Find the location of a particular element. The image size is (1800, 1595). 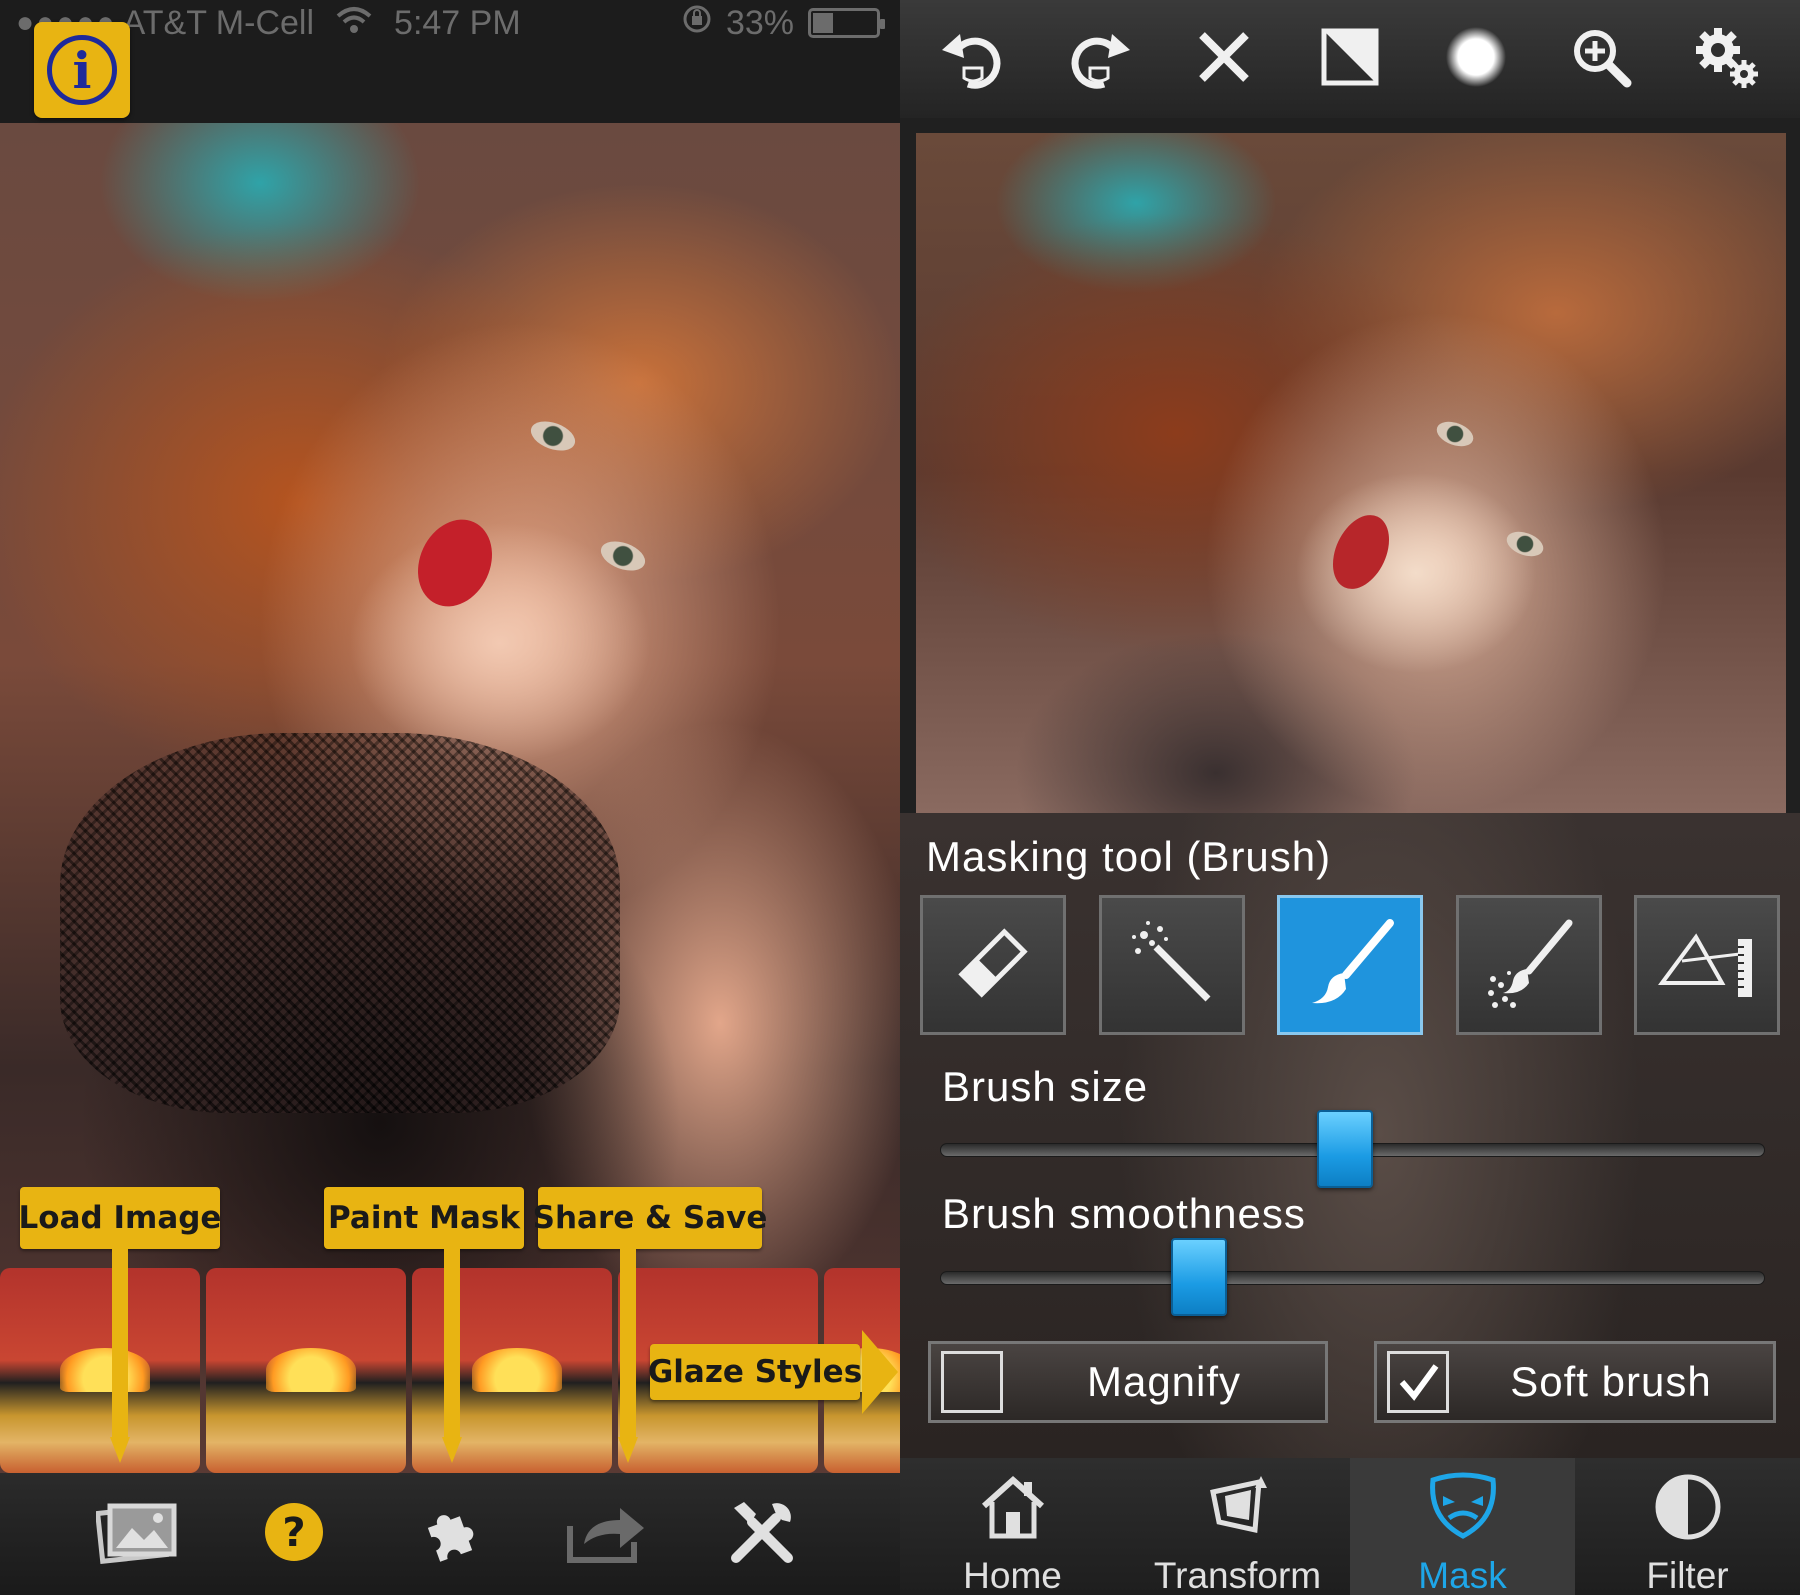

panel-title: Masking tool (Brush) is located at coordinates (1129, 856).